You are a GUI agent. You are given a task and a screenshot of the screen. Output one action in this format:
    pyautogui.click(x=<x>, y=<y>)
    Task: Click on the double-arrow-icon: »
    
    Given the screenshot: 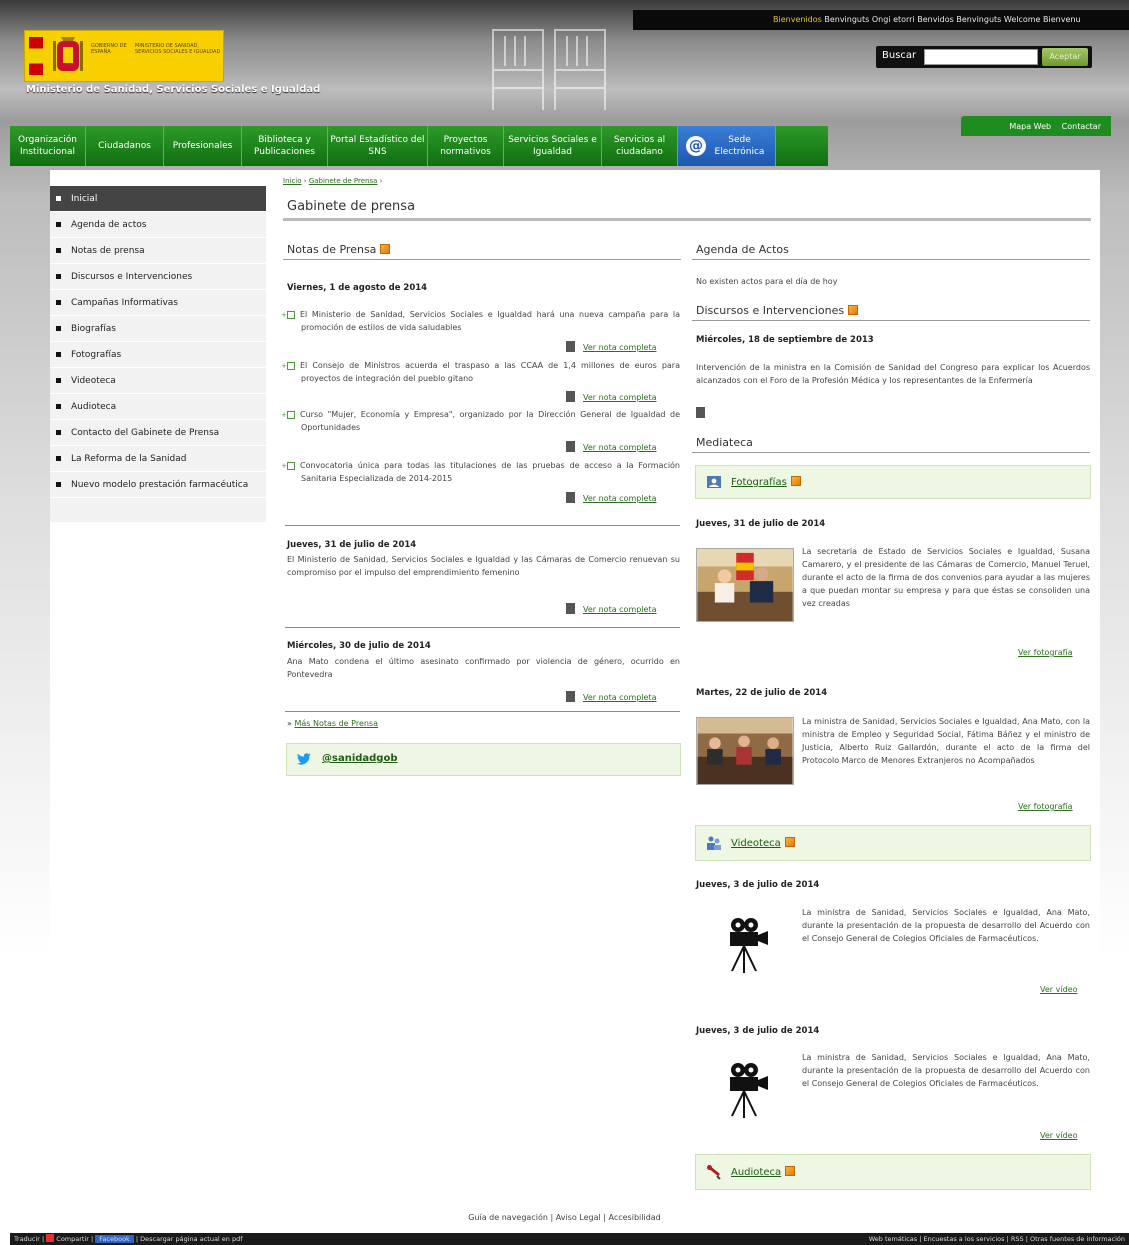 What is the action you would take?
    pyautogui.click(x=289, y=723)
    